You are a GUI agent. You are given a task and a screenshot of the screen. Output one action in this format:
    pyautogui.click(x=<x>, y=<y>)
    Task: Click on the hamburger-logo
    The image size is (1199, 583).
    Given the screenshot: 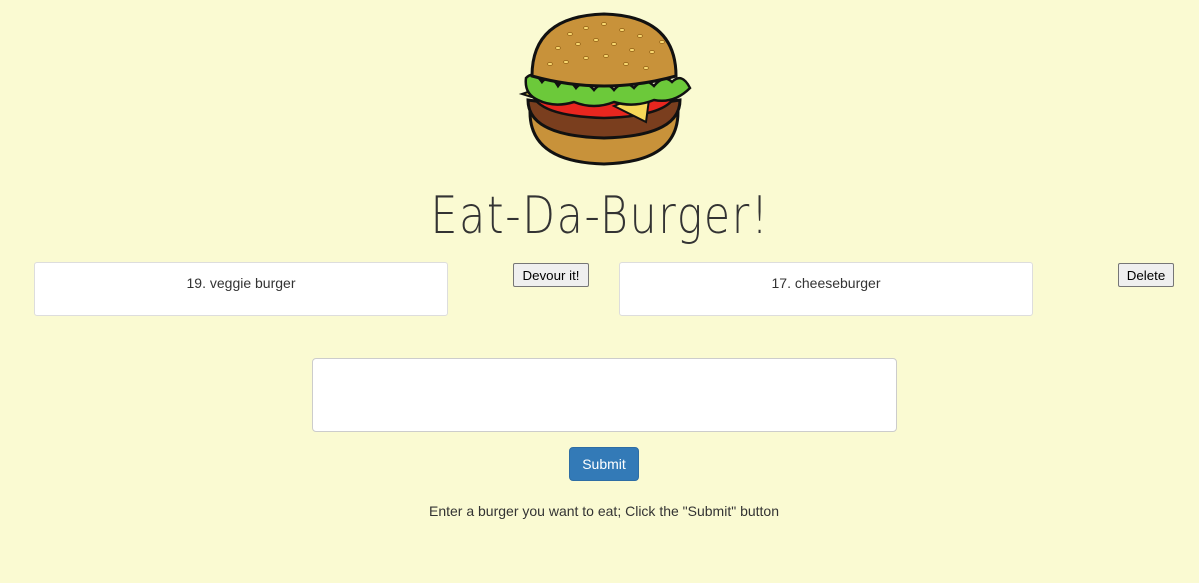 What is the action you would take?
    pyautogui.click(x=604, y=90)
    